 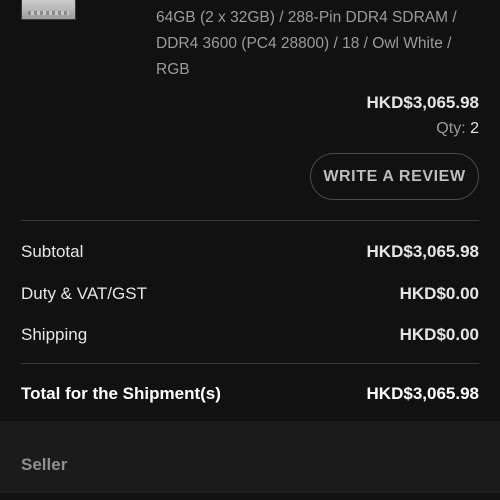 What do you see at coordinates (250, 294) in the screenshot?
I see `duty-row: Duty & VAT/GST HKD$0.00` at bounding box center [250, 294].